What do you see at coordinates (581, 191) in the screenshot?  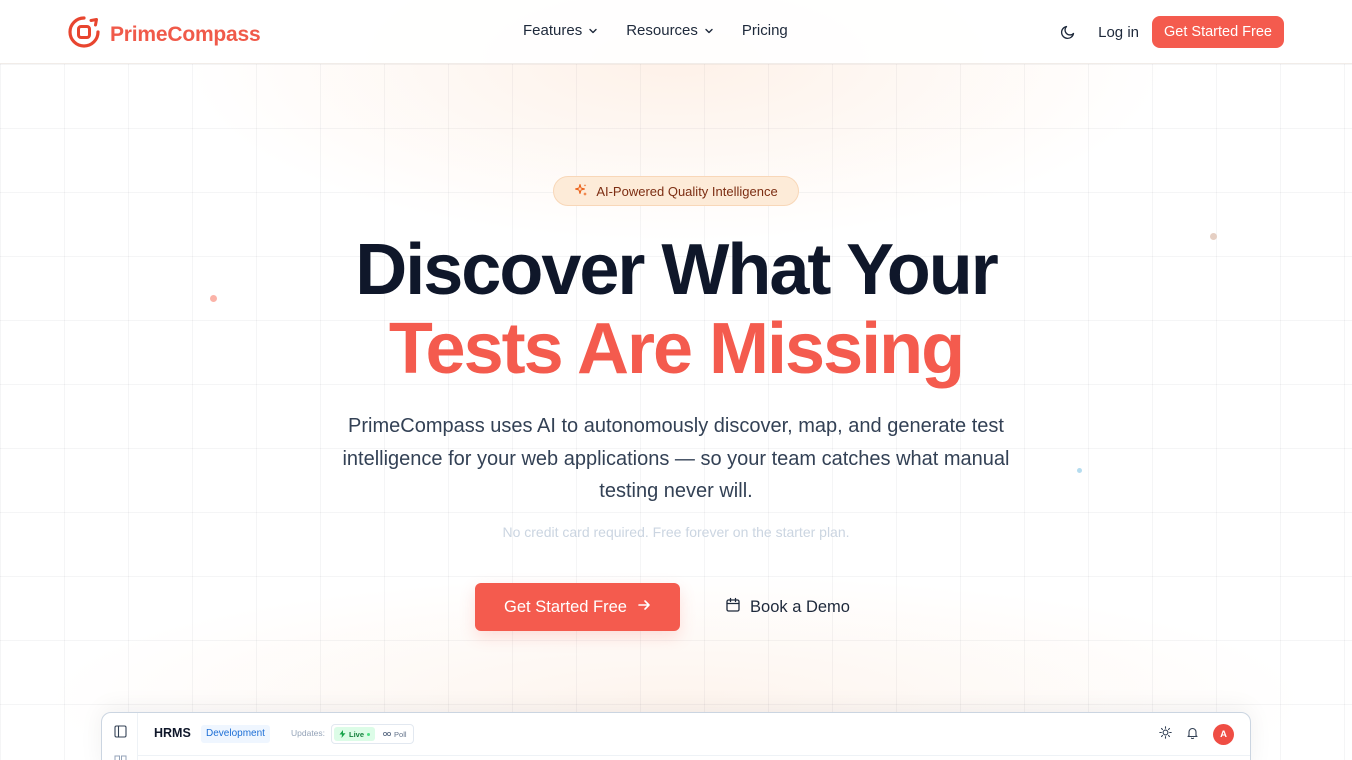 I see `sparkles-icon` at bounding box center [581, 191].